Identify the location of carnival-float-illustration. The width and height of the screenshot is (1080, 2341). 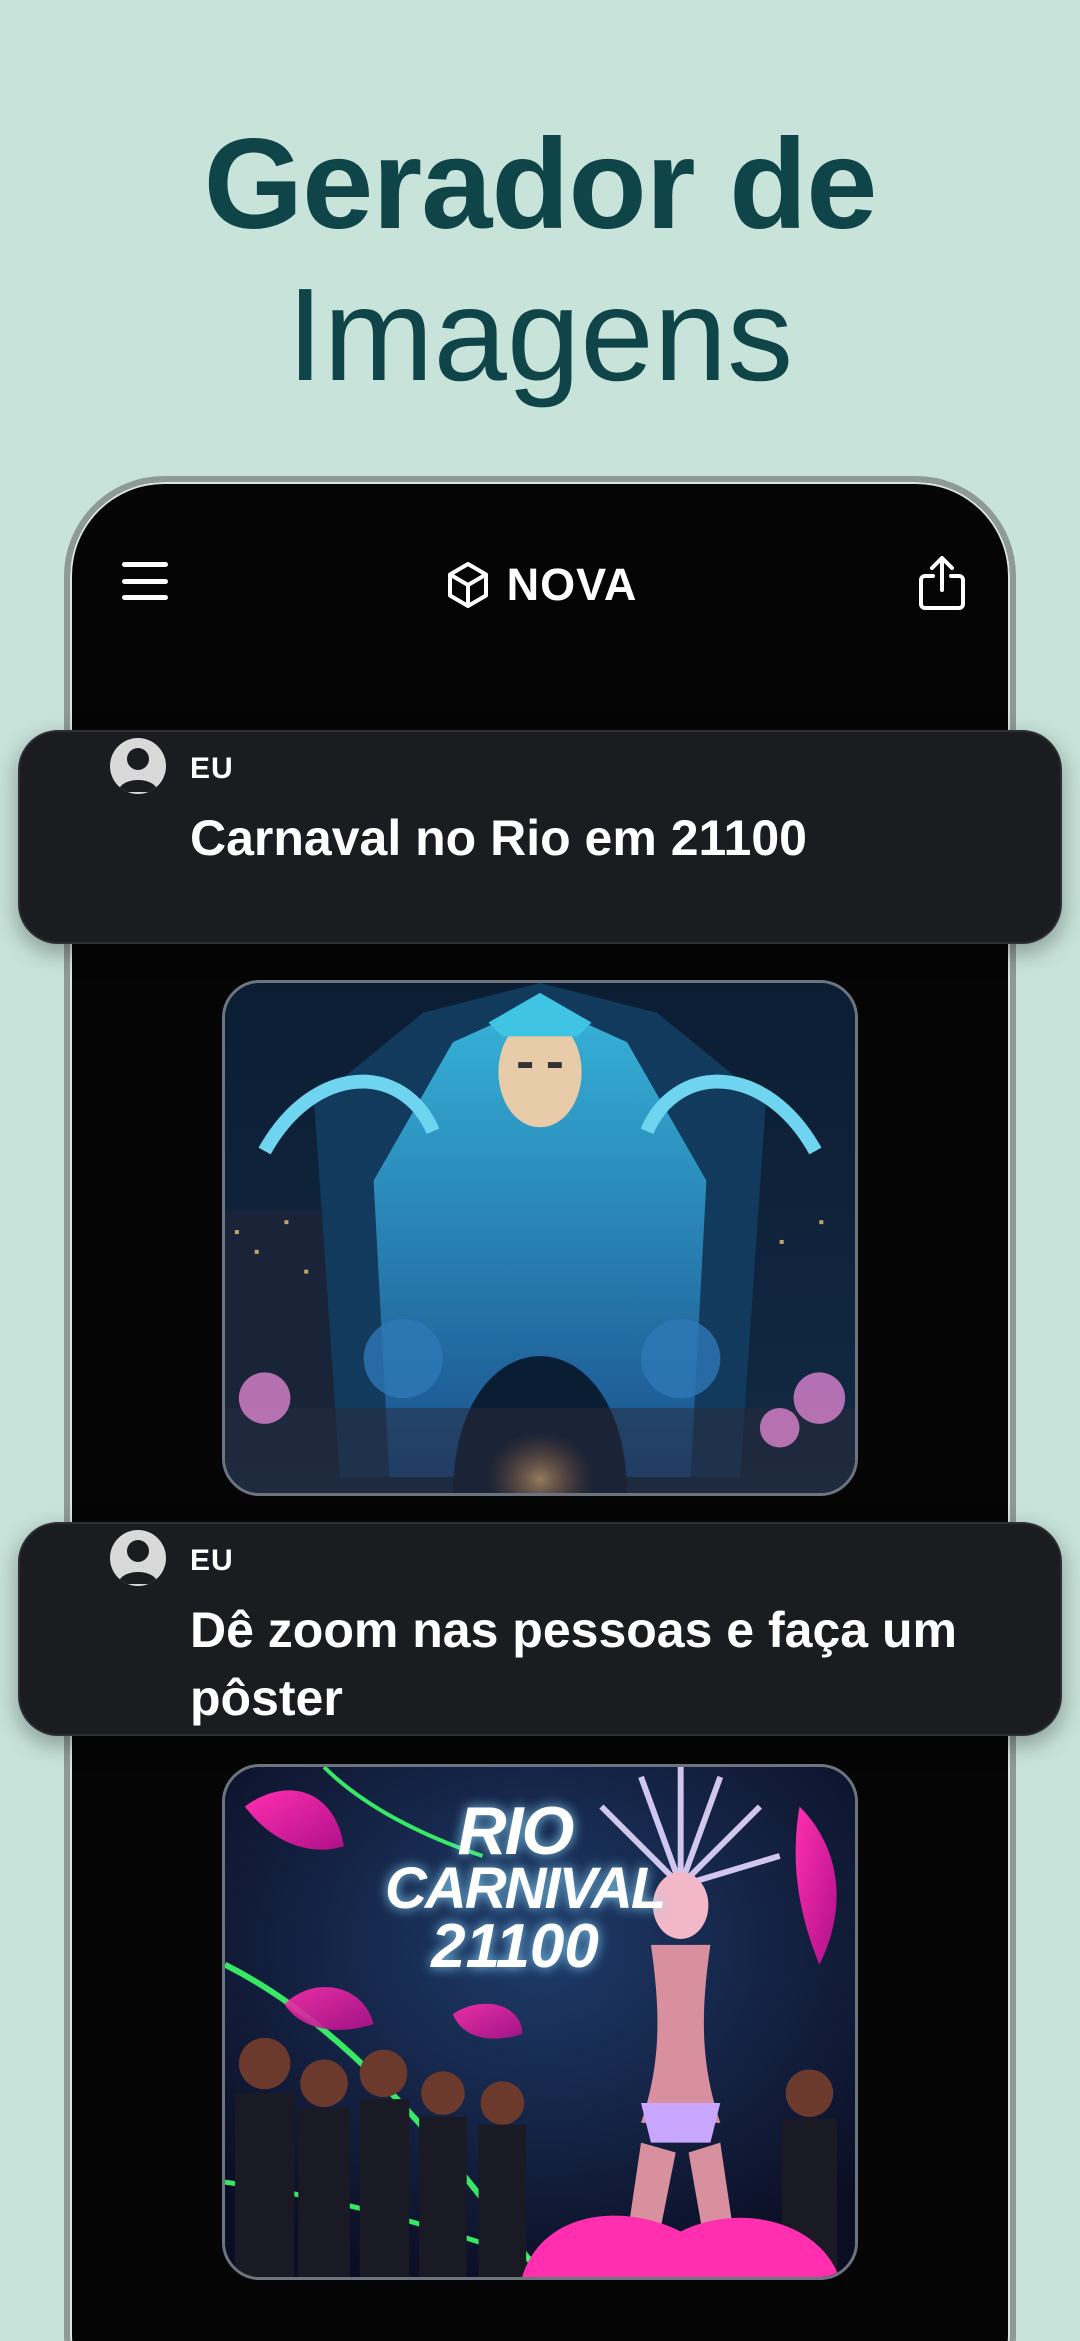
(540, 1238).